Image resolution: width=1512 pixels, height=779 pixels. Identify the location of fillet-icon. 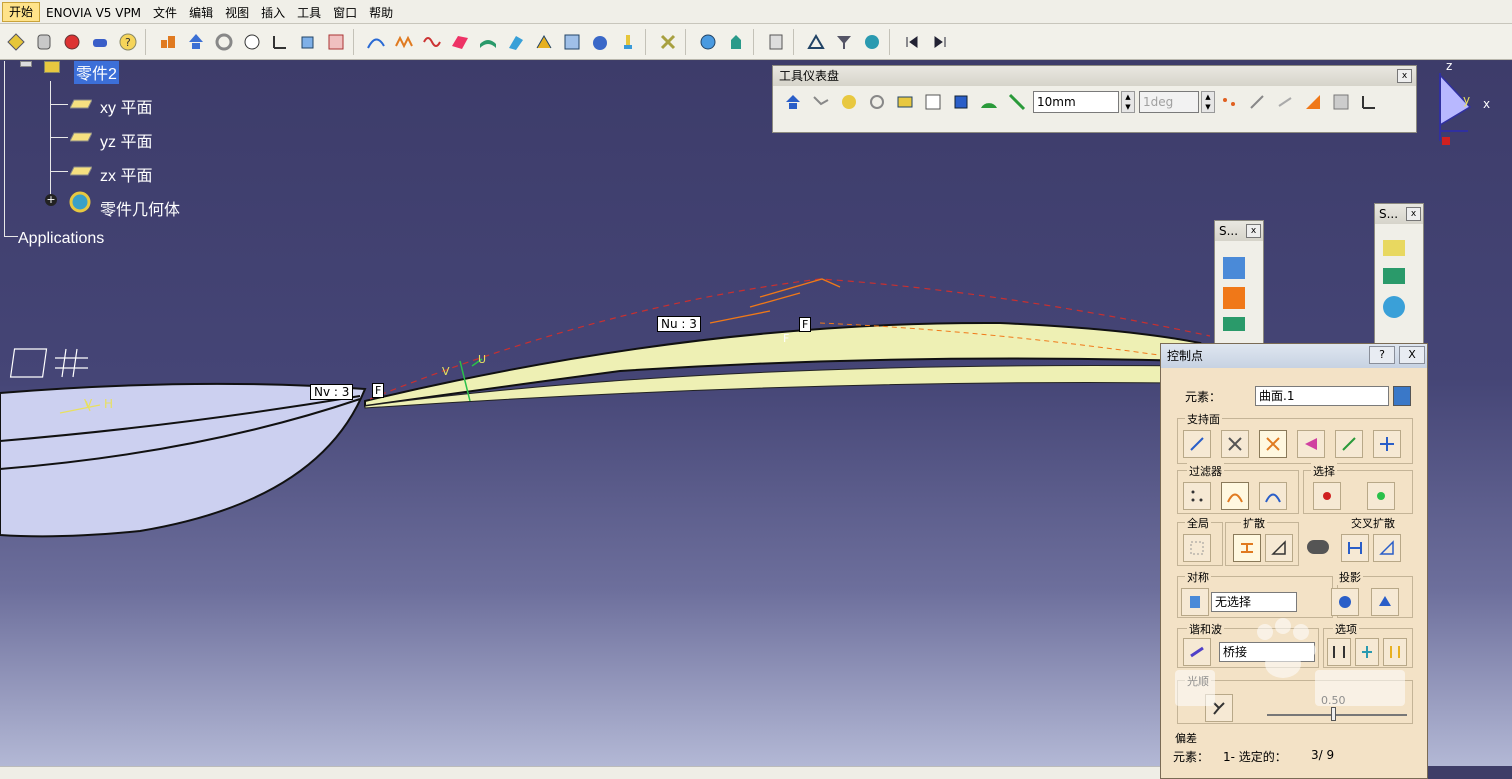
(544, 42).